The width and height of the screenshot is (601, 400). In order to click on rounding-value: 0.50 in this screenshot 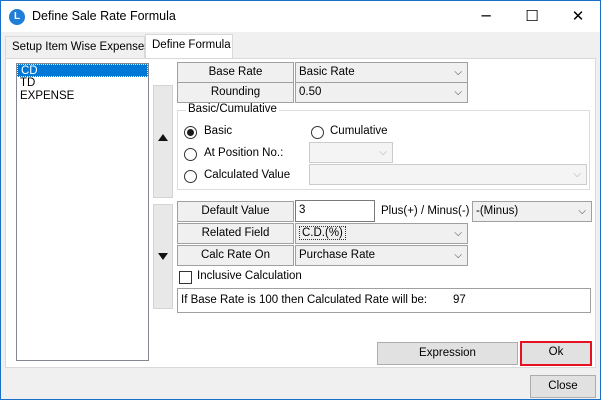, I will do `click(310, 92)`.